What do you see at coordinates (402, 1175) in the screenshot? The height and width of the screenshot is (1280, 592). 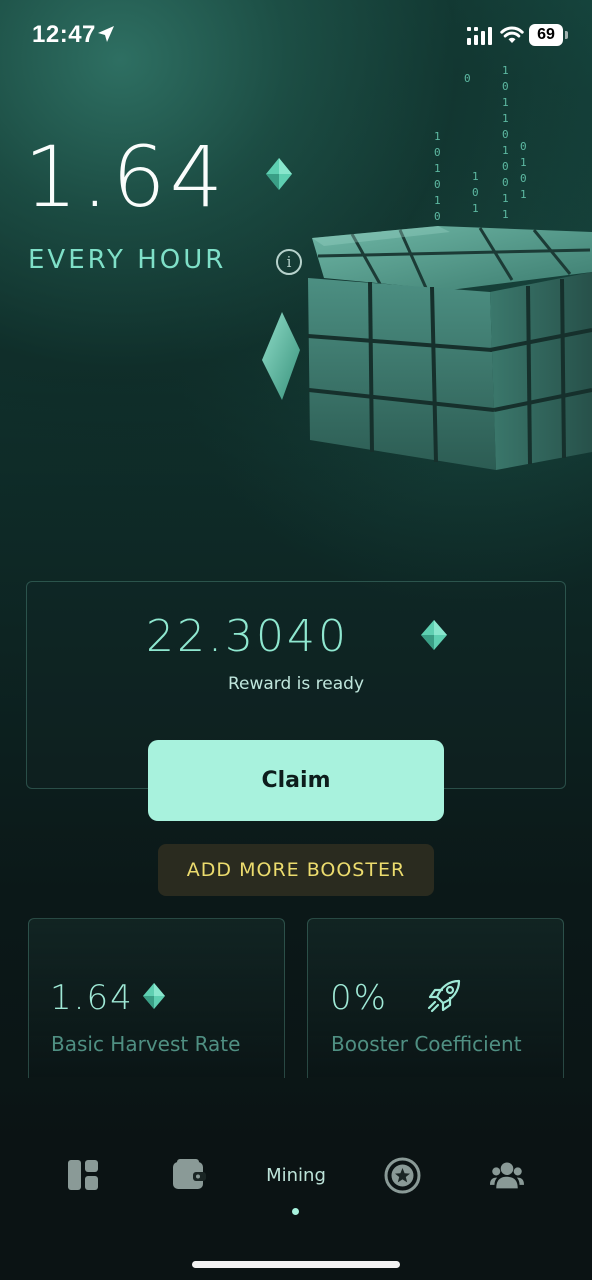 I see `star-badge-icon` at bounding box center [402, 1175].